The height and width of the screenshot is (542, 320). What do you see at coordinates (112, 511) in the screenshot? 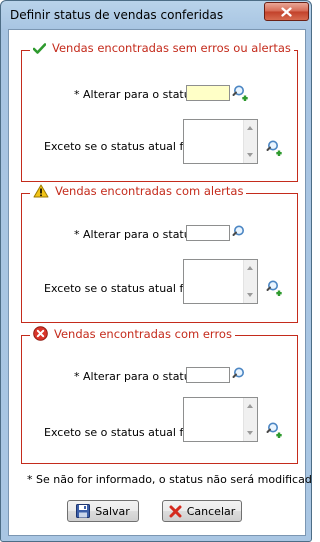
I see `save-button-label: Salvar` at bounding box center [112, 511].